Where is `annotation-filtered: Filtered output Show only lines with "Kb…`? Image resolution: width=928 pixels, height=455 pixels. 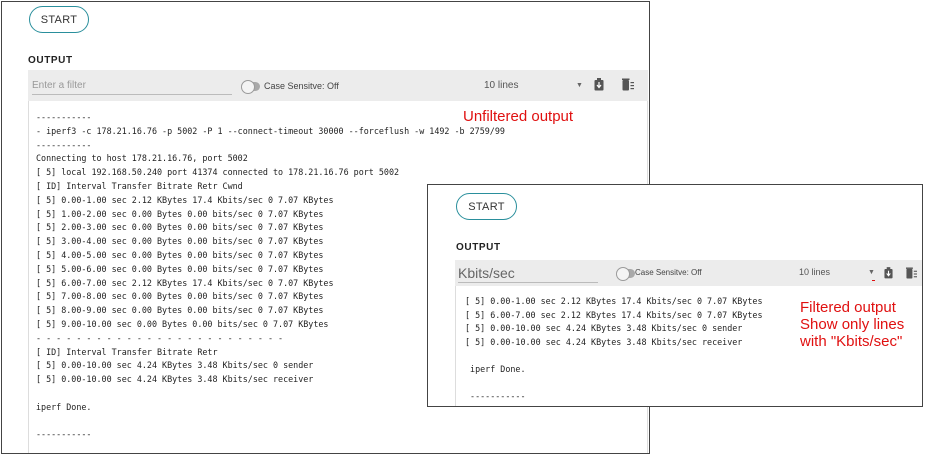
annotation-filtered: Filtered output Show only lines with "Kb… is located at coordinates (852, 324).